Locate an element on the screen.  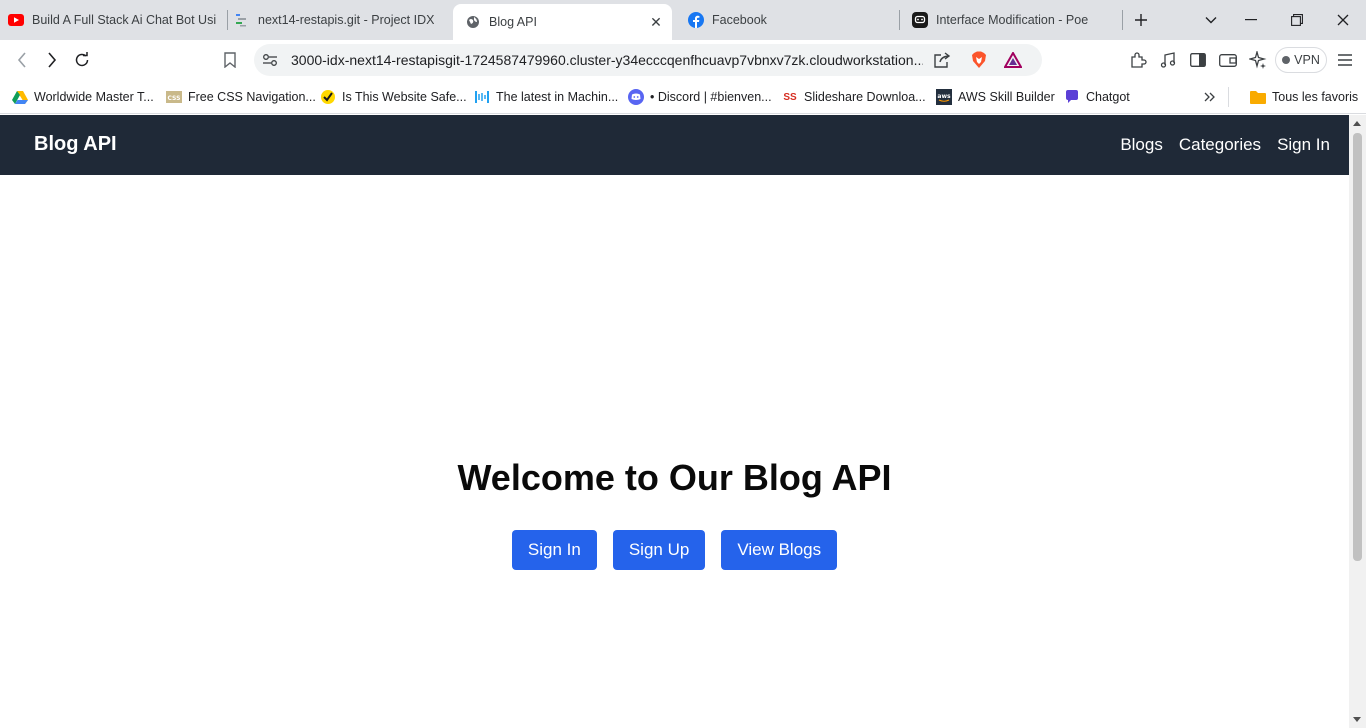
brave-shield-icon is located at coordinates (979, 60).